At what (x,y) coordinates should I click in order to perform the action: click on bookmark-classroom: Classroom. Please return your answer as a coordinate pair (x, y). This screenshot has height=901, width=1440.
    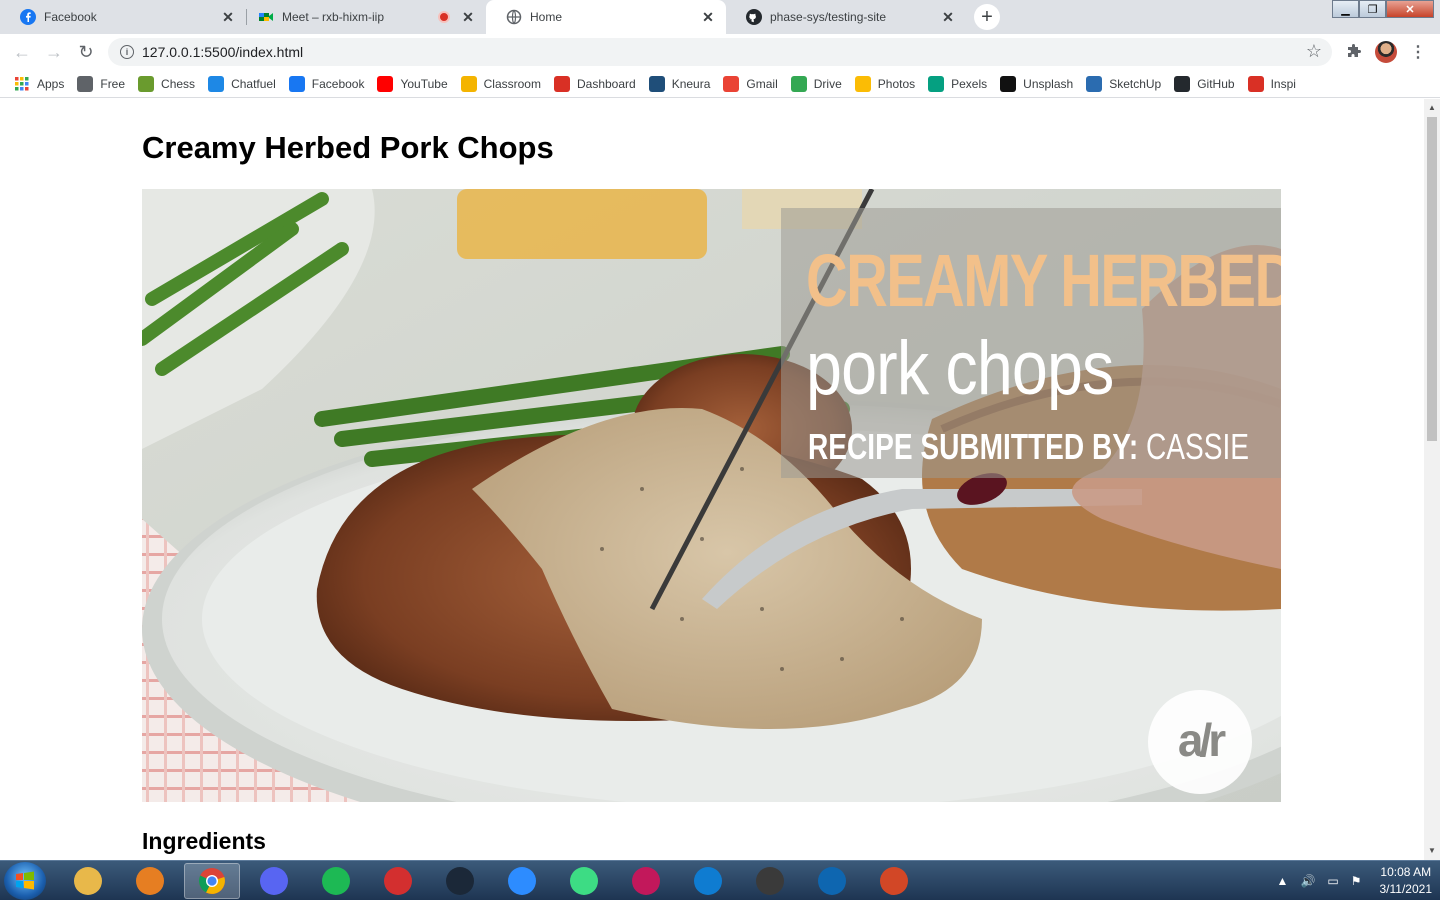
    Looking at the image, I should click on (500, 83).